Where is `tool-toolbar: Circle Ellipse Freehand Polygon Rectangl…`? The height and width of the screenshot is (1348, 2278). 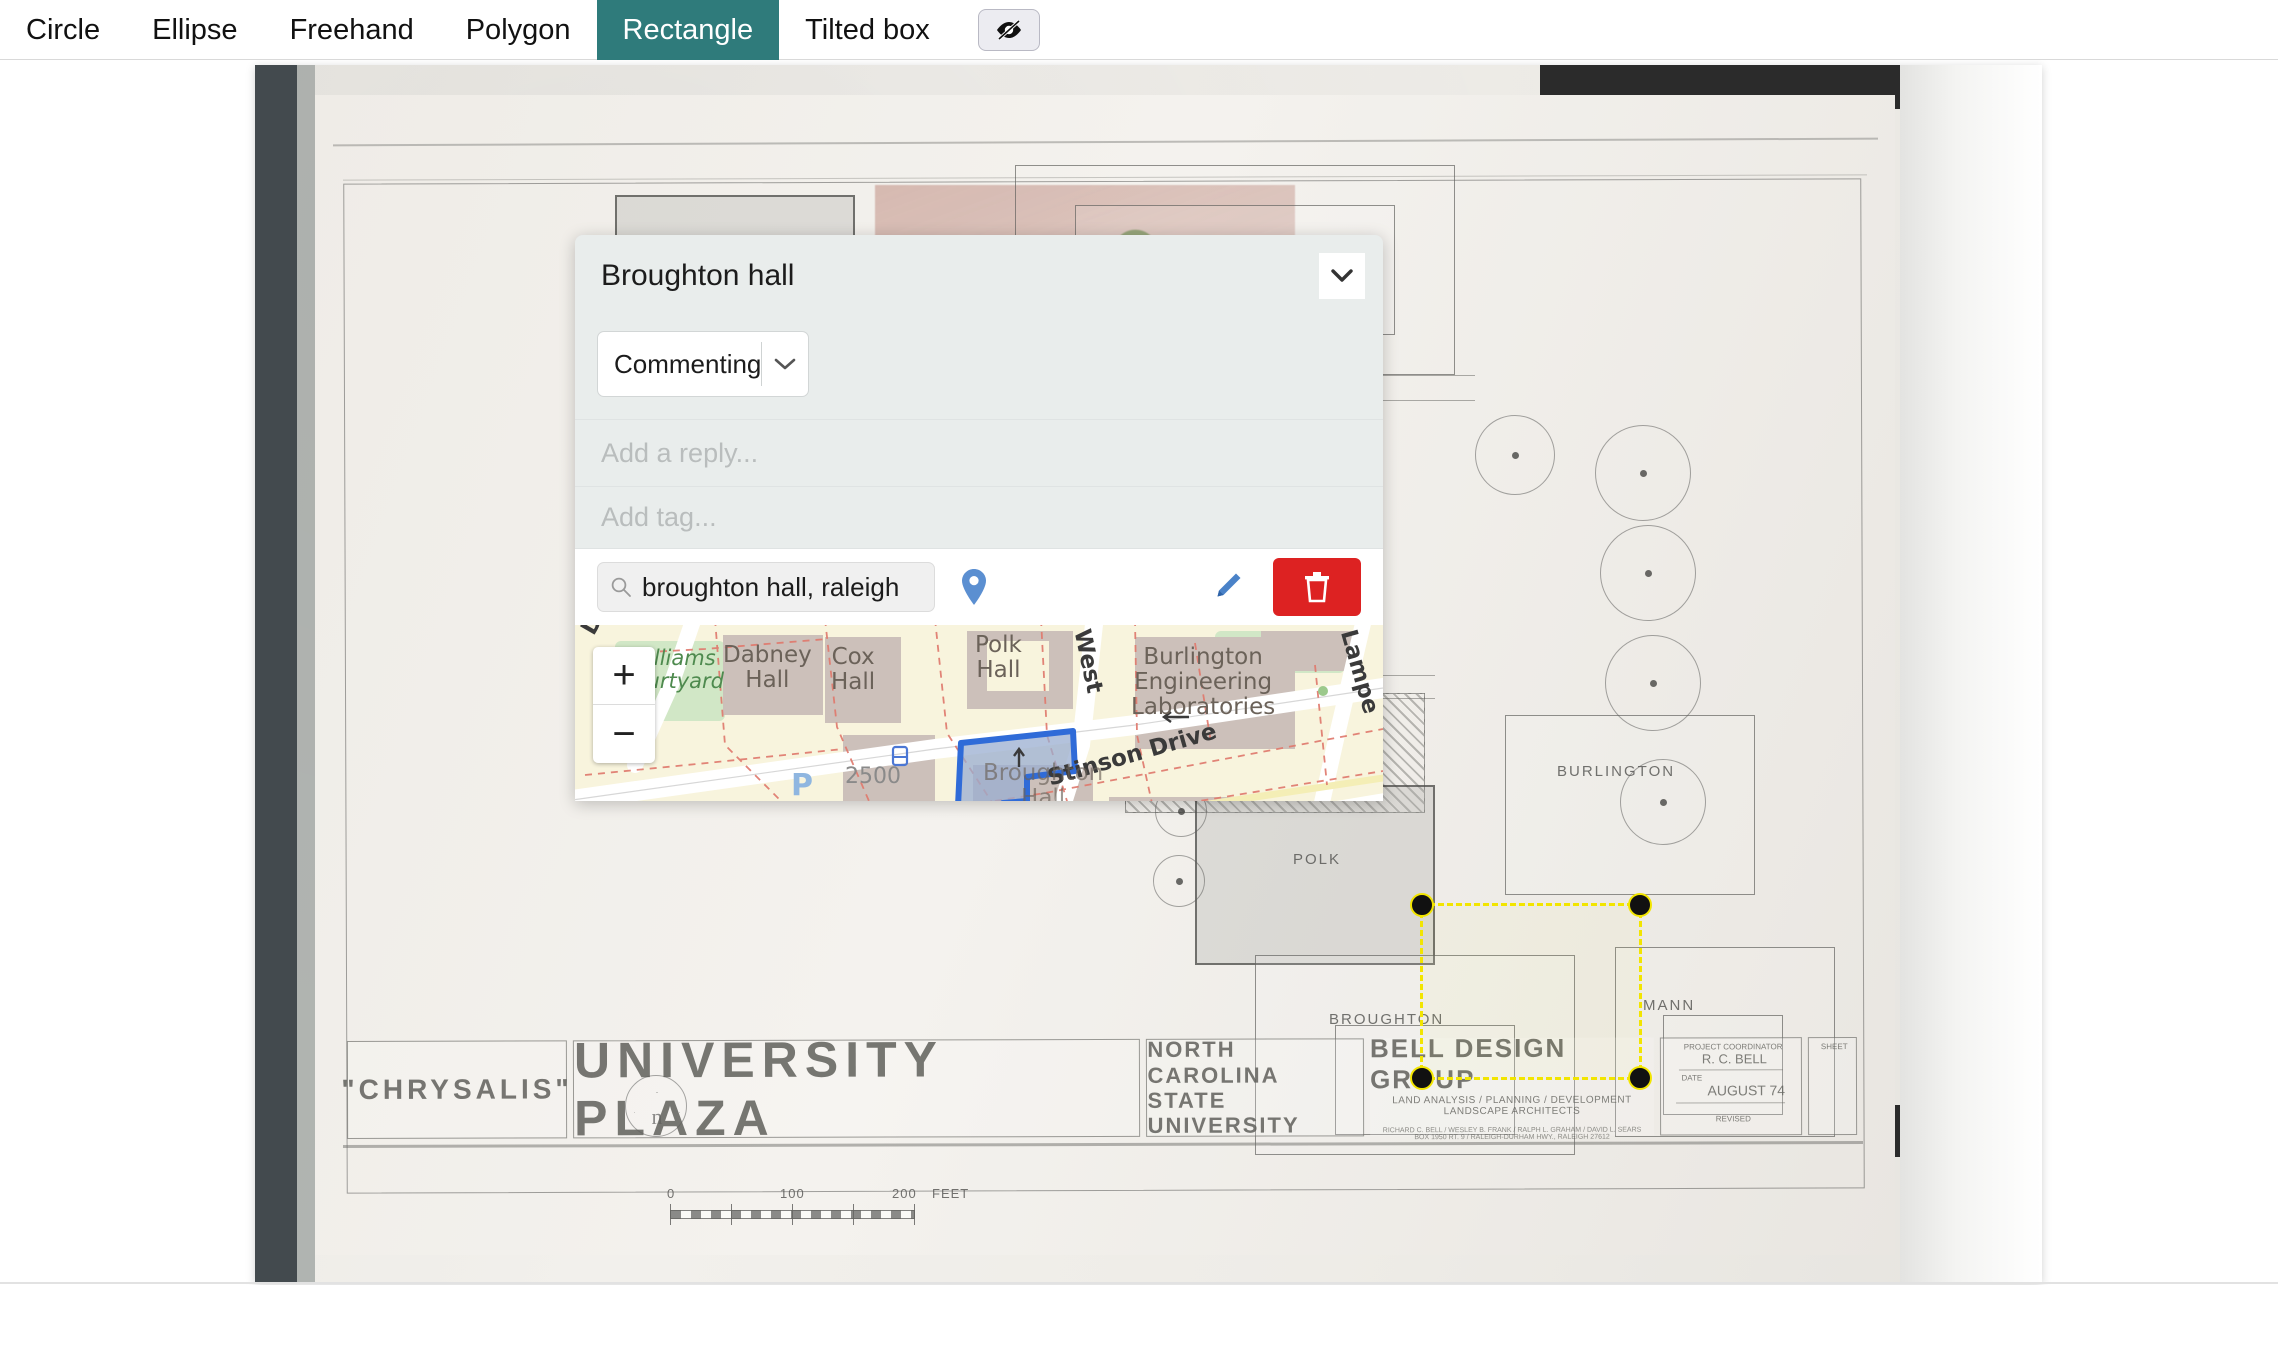
tool-toolbar: Circle Ellipse Freehand Polygon Rectangl… is located at coordinates (1139, 30).